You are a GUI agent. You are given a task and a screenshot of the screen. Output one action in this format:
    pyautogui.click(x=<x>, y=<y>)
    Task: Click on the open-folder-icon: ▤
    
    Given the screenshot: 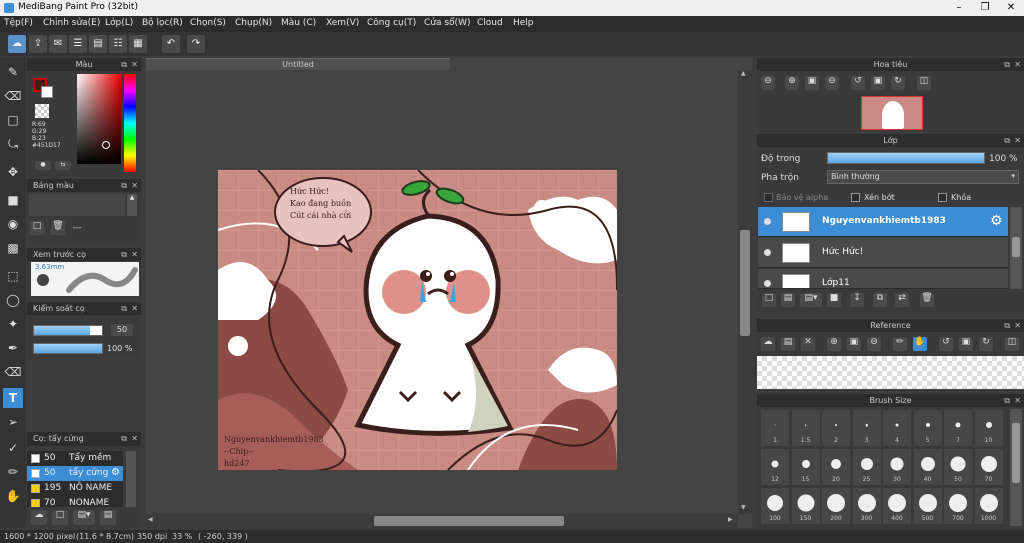 What is the action you would take?
    pyautogui.click(x=788, y=344)
    